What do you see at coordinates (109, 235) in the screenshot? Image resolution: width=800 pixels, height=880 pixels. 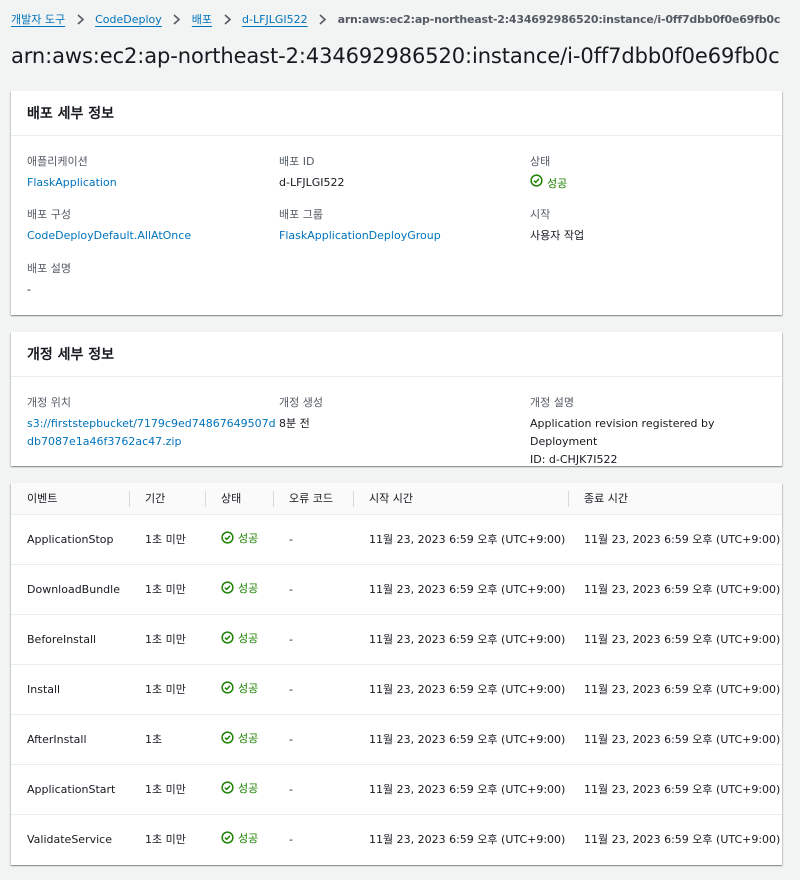 I see `deploy-config-link: CodeDeployDefault.AllAtOnce` at bounding box center [109, 235].